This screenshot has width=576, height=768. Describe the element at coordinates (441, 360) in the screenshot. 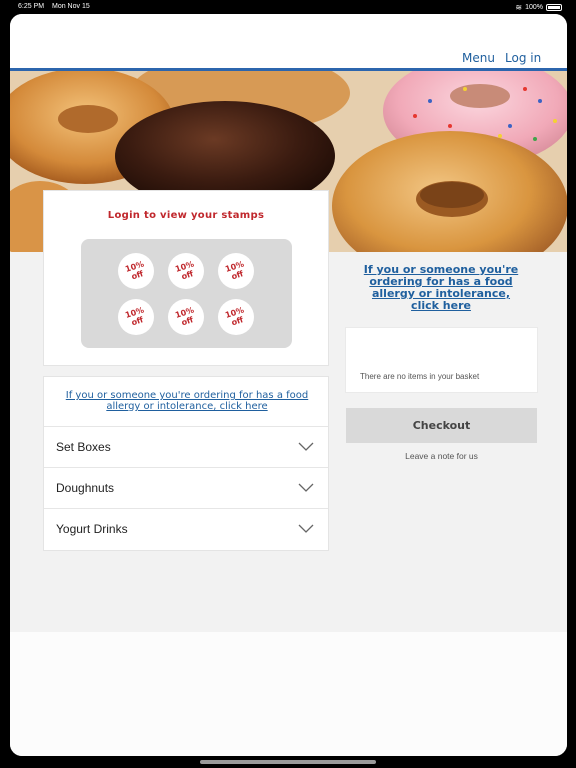

I see `basket-panel: There are no items in your basket` at that location.